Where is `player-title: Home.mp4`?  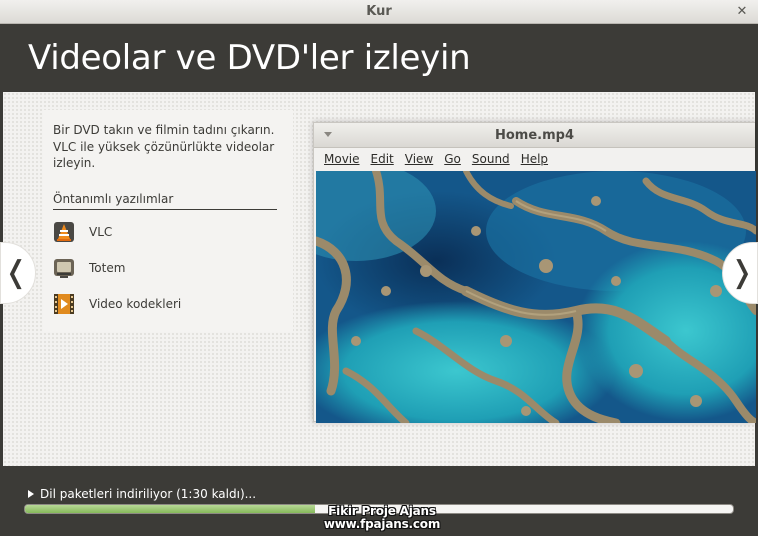
player-title: Home.mp4 is located at coordinates (534, 135).